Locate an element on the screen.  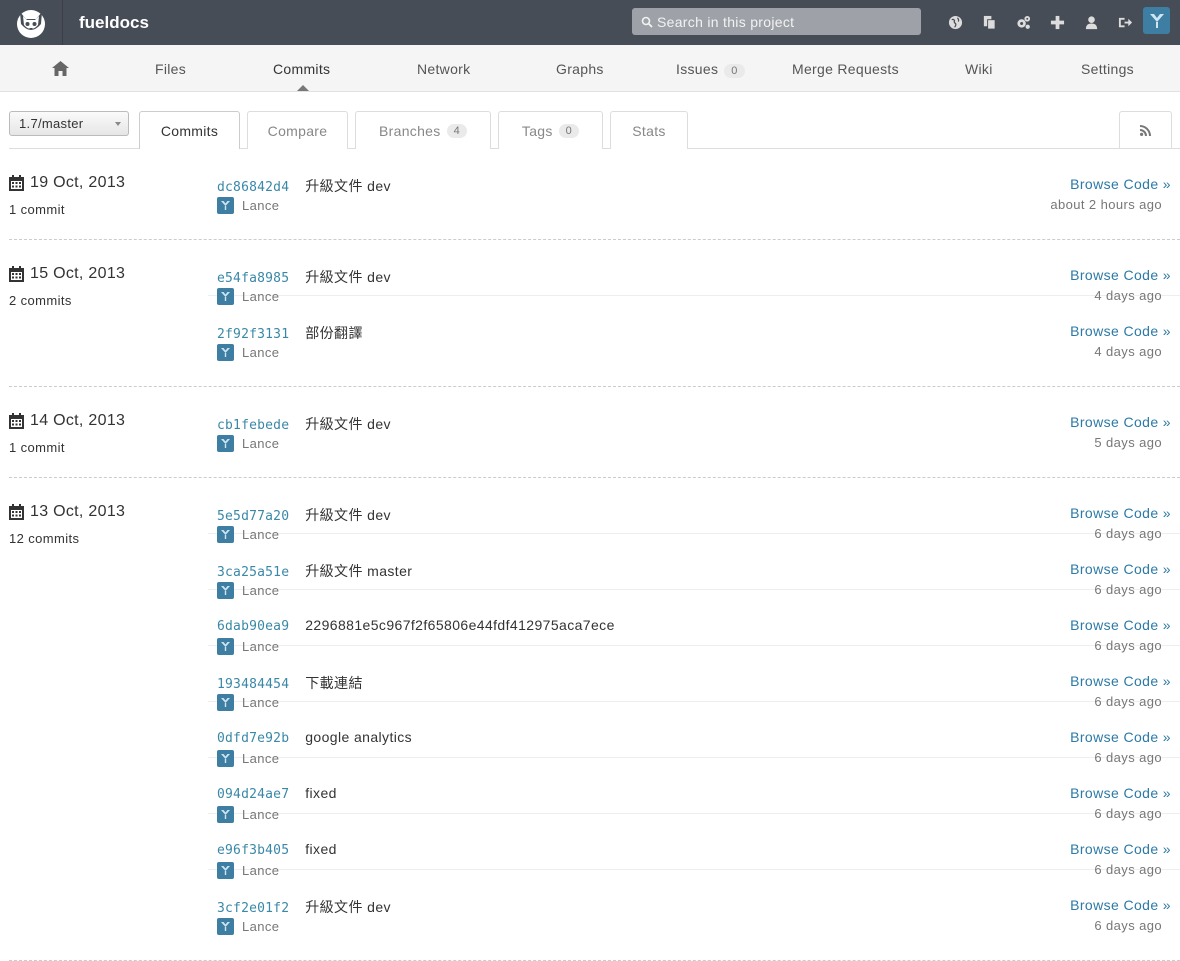
commit-sha-link: 2f92f3131 is located at coordinates (253, 334).